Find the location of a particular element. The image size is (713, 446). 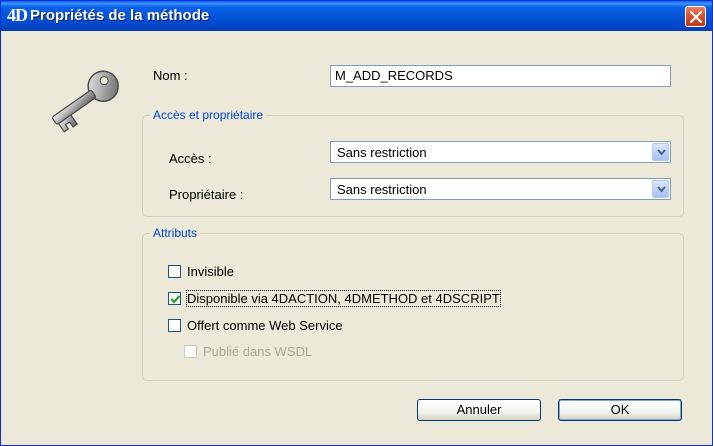

key-icon is located at coordinates (85, 101).